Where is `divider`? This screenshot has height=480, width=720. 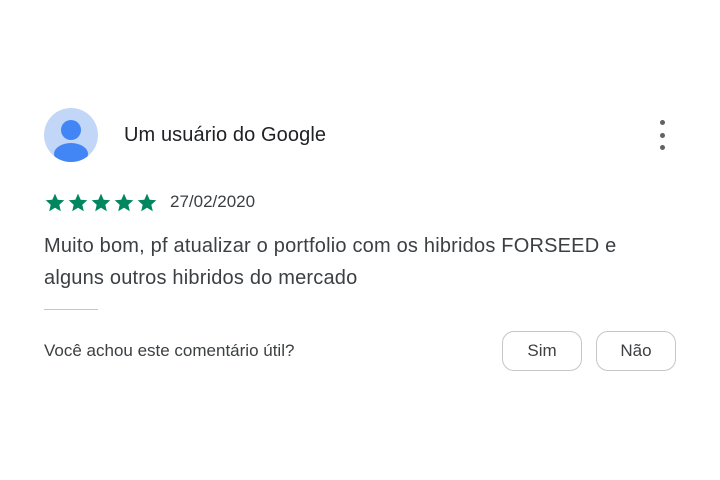
divider is located at coordinates (71, 309).